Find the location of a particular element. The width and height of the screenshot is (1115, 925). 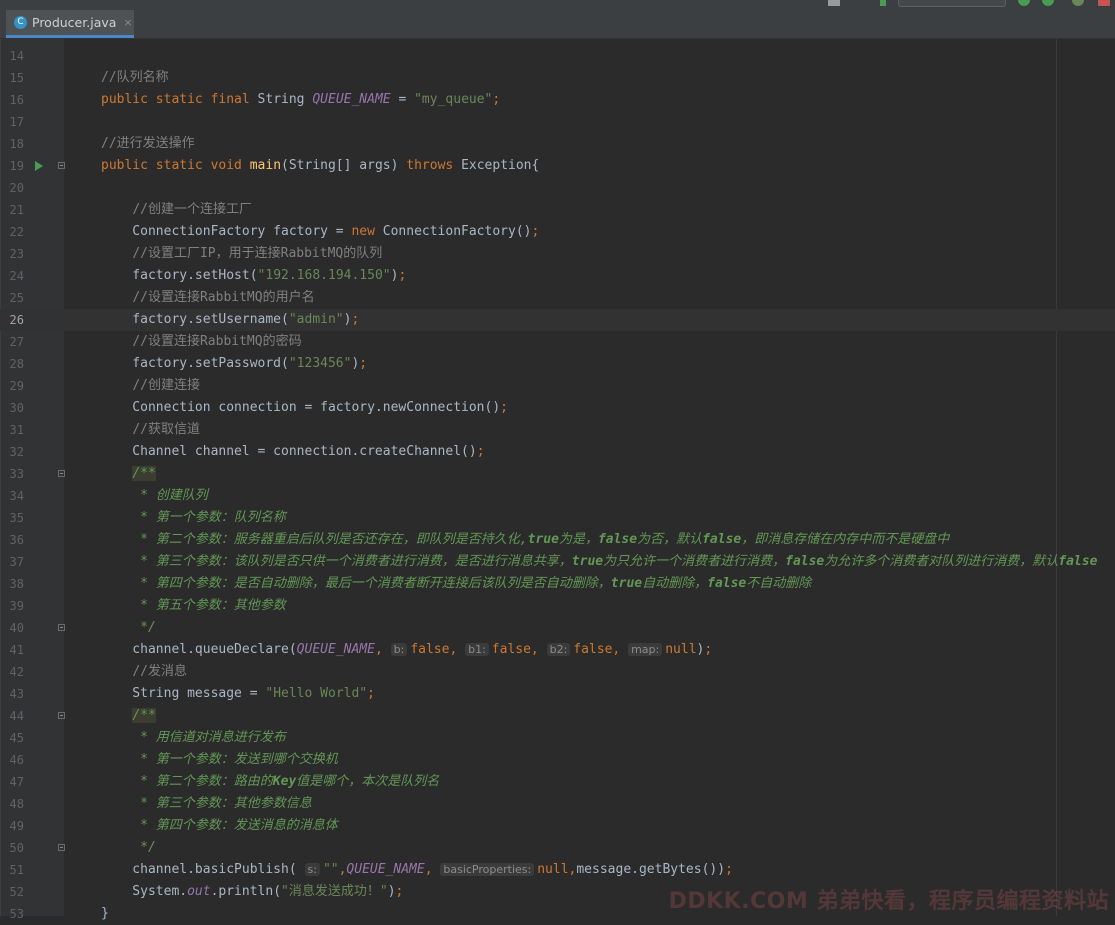

code-token: 为是， is located at coordinates (578, 539).